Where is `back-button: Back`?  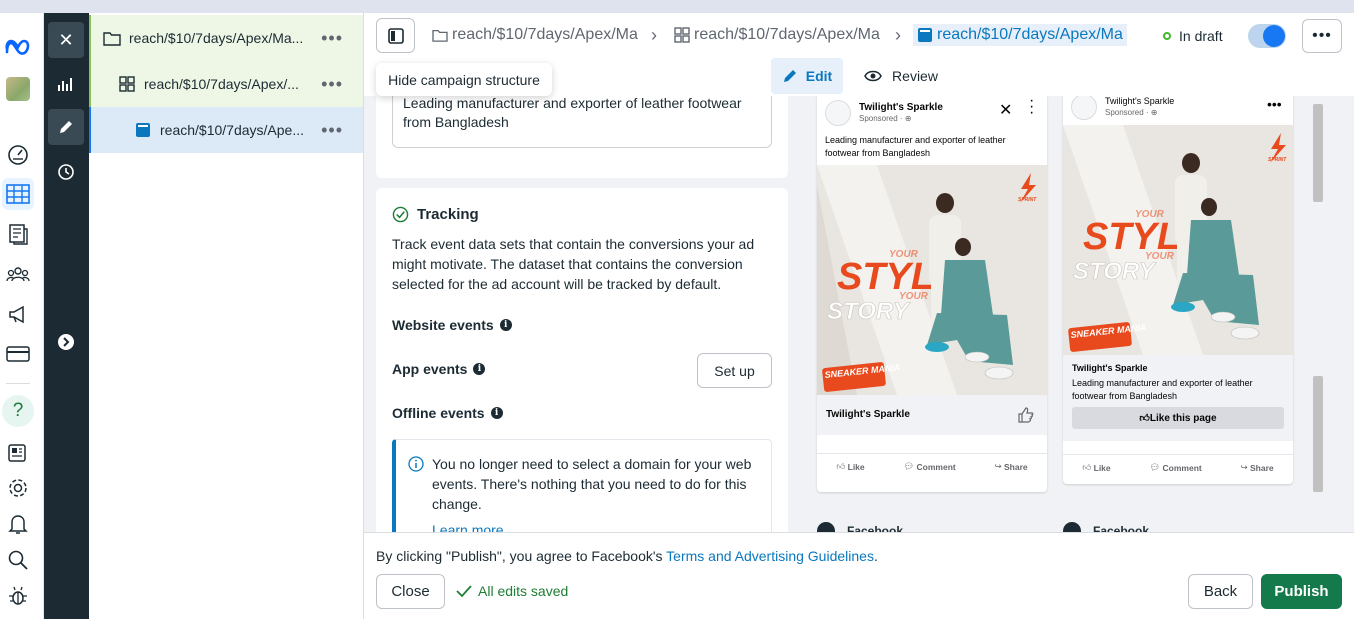 back-button: Back is located at coordinates (1220, 591).